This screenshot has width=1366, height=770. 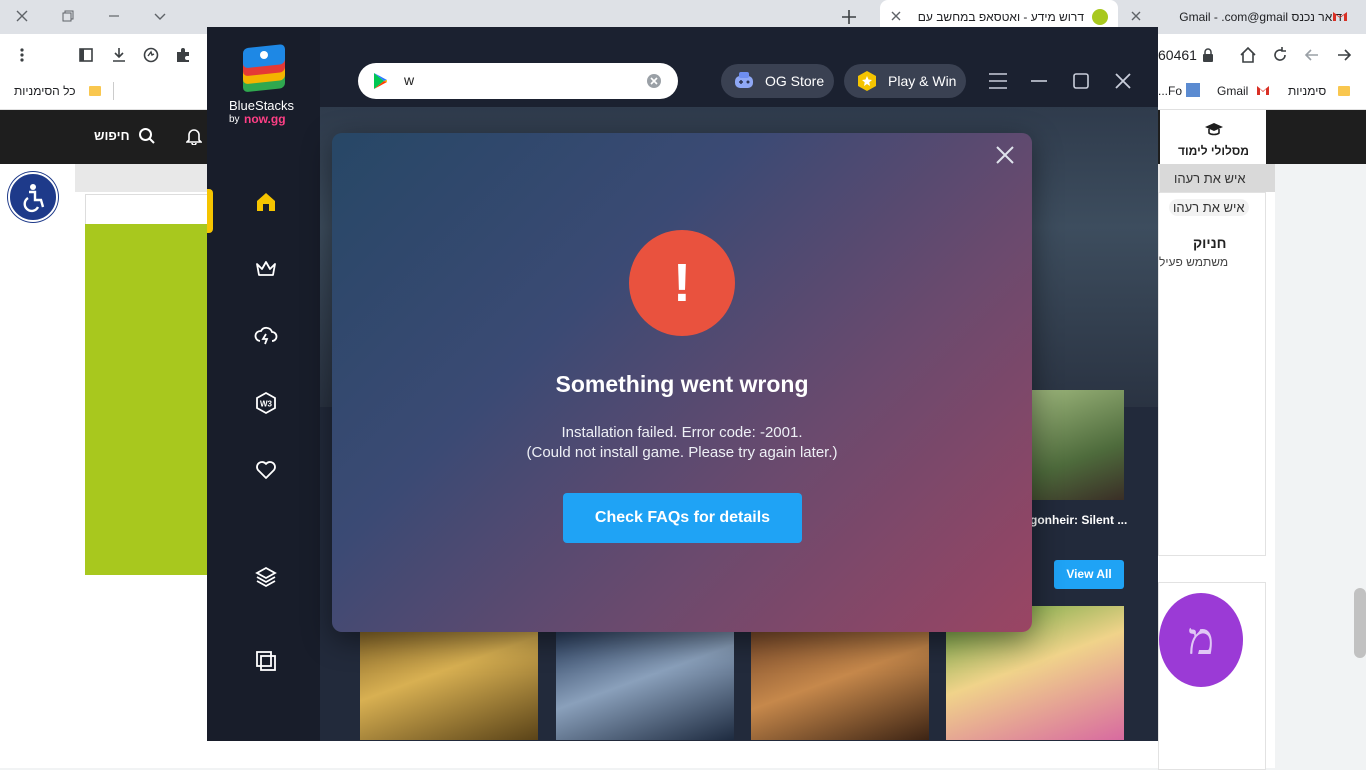 What do you see at coordinates (234, 119) in the screenshot?
I see `logo-by: by` at bounding box center [234, 119].